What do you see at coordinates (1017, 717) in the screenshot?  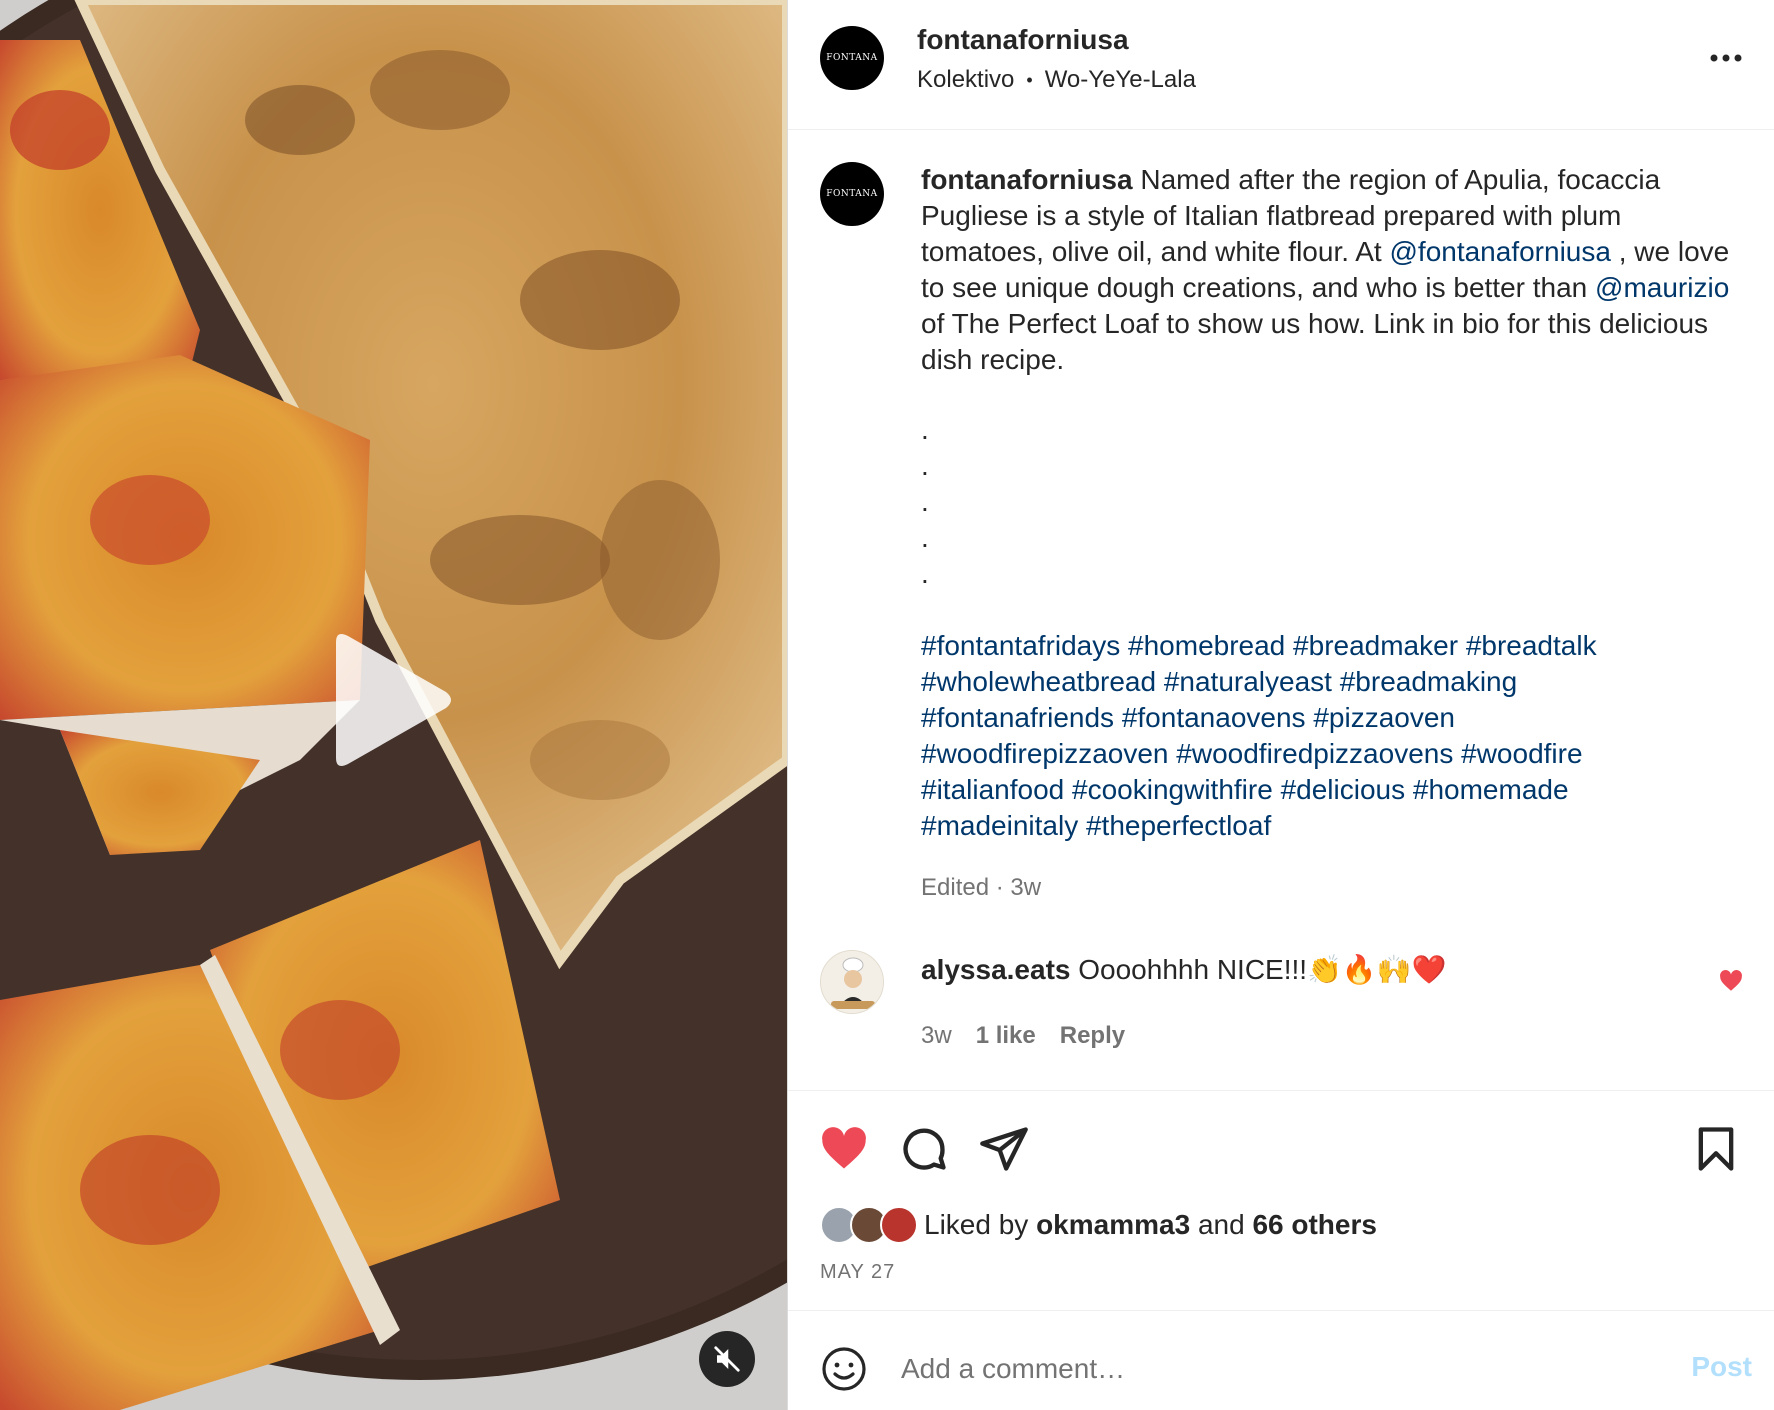 I see `hashtag-link: #fontanafriends` at bounding box center [1017, 717].